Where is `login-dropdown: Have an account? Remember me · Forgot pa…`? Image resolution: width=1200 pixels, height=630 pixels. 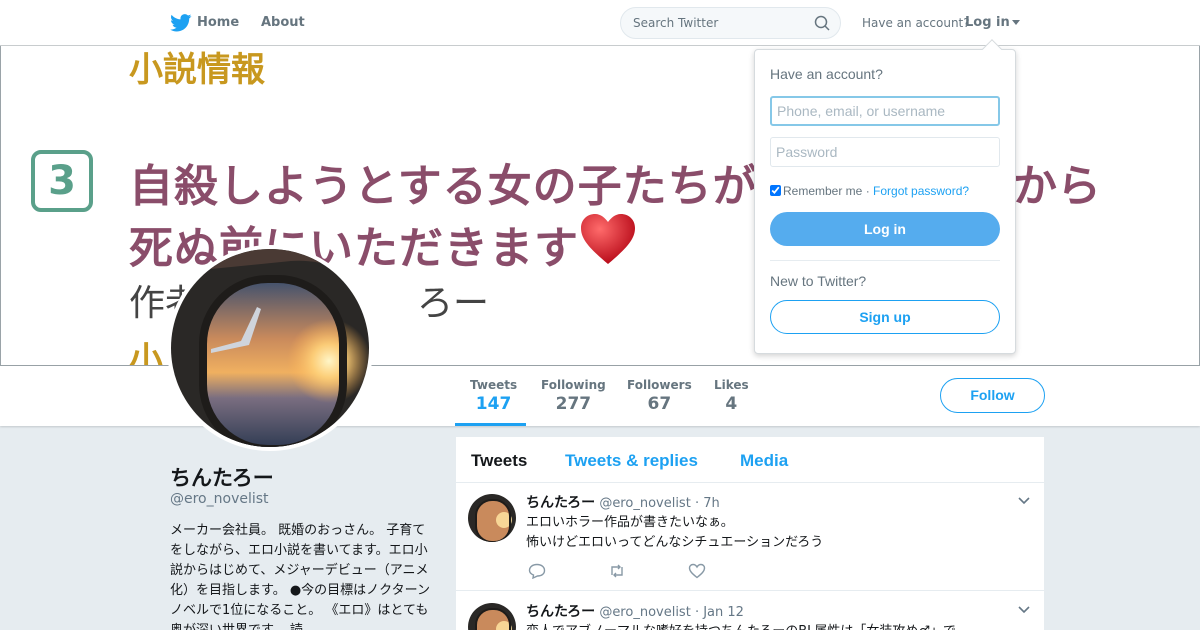
login-dropdown: Have an account? Remember me · Forgot pa… is located at coordinates (885, 196).